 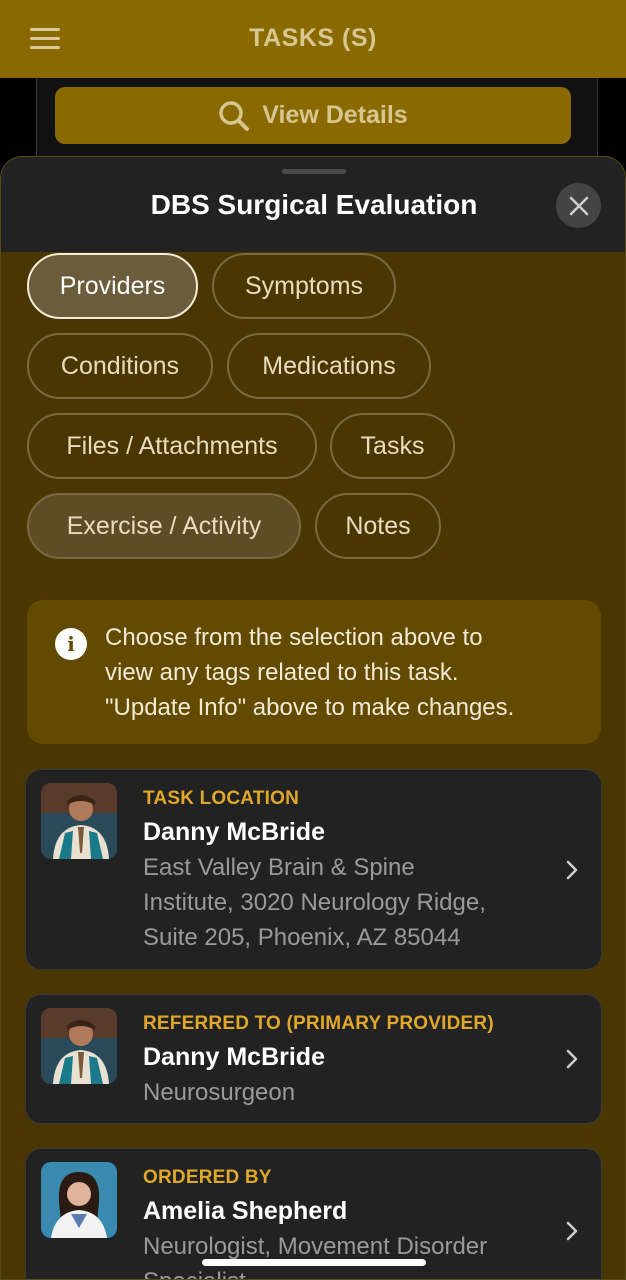 What do you see at coordinates (310, 707) in the screenshot?
I see `info-line-3: "Update Info" above to make changes.` at bounding box center [310, 707].